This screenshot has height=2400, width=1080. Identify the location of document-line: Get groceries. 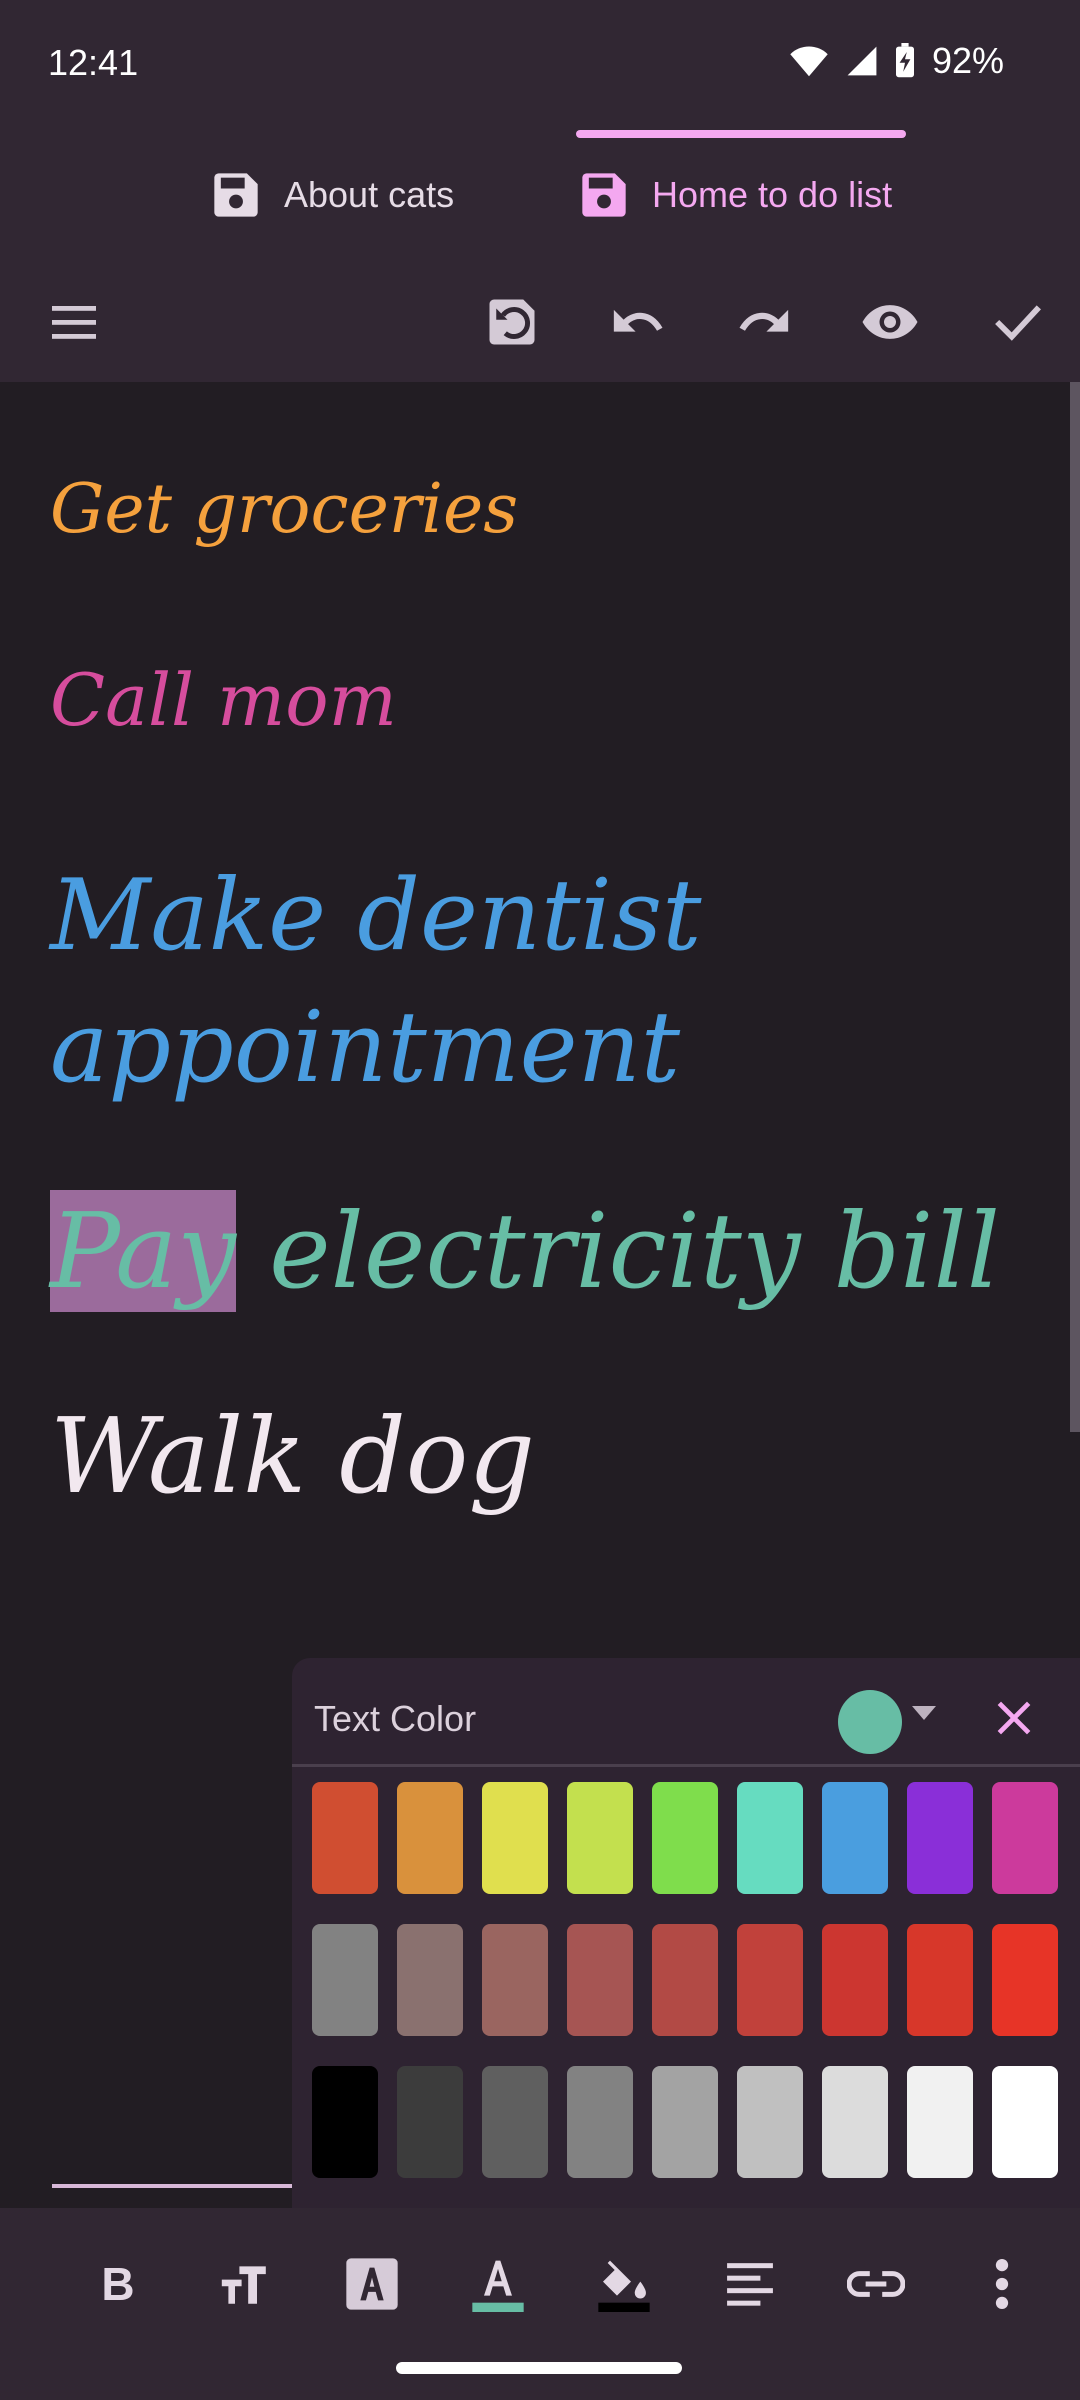
(284, 509).